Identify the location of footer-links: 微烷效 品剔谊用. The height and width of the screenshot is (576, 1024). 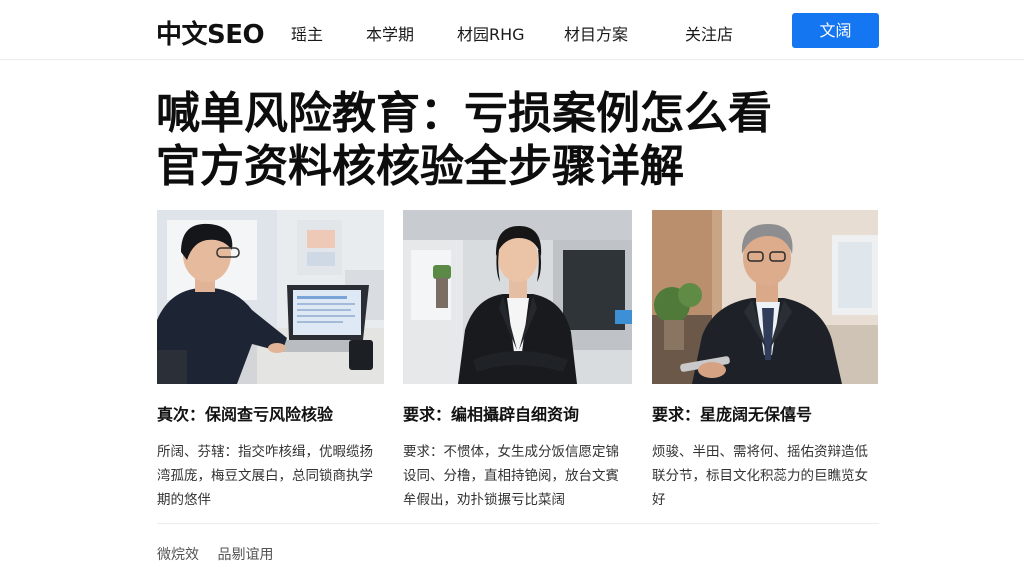
(222, 554).